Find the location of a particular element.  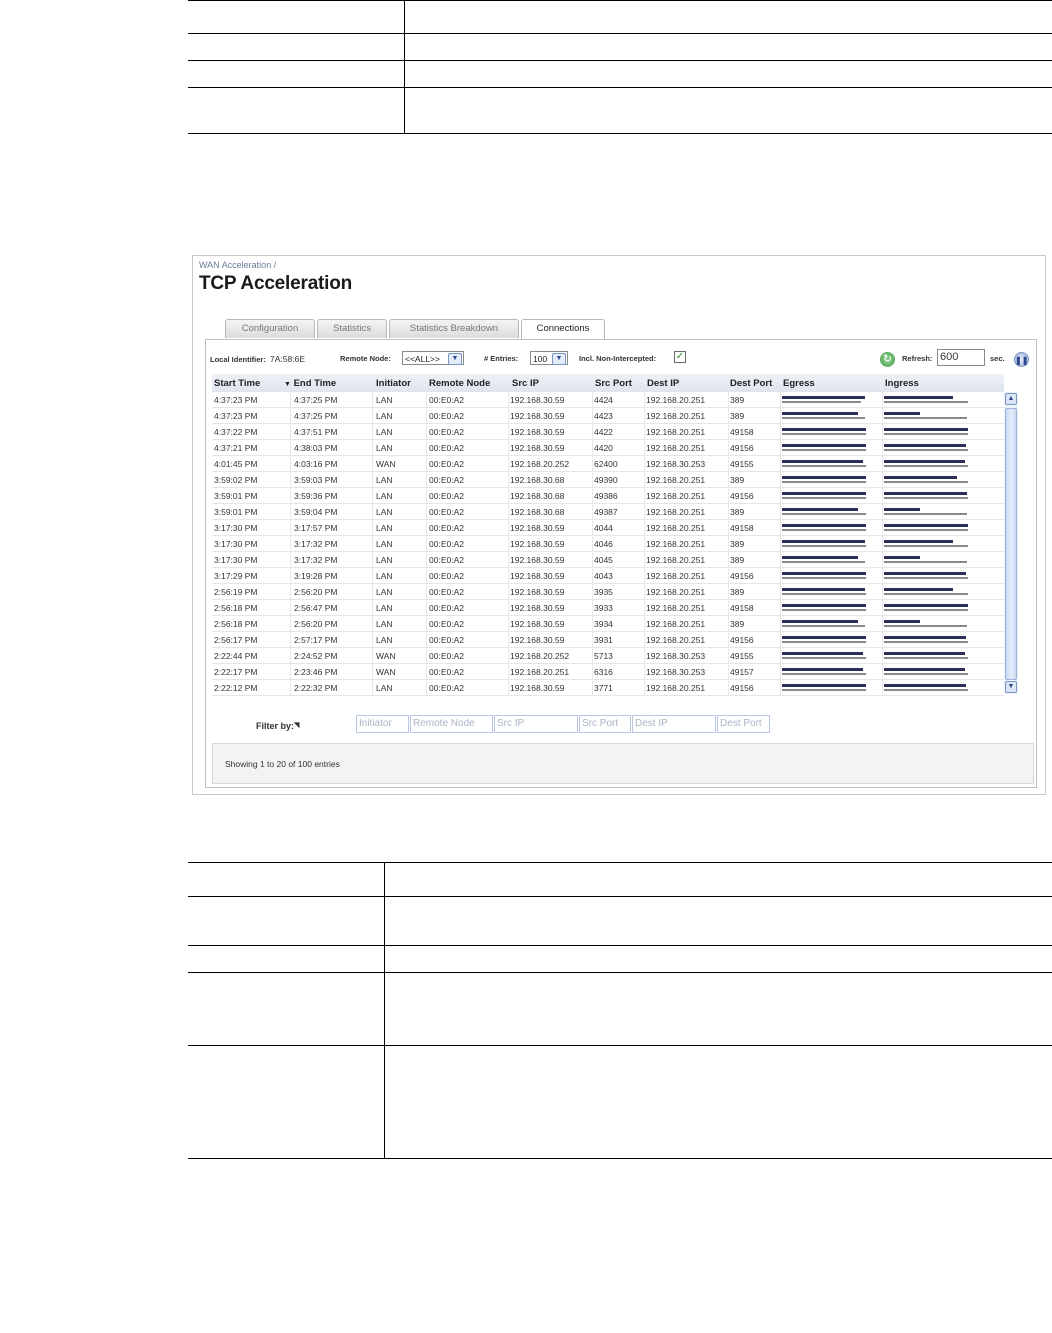

cell-start-time: 2:22:17 PM is located at coordinates (236, 672).